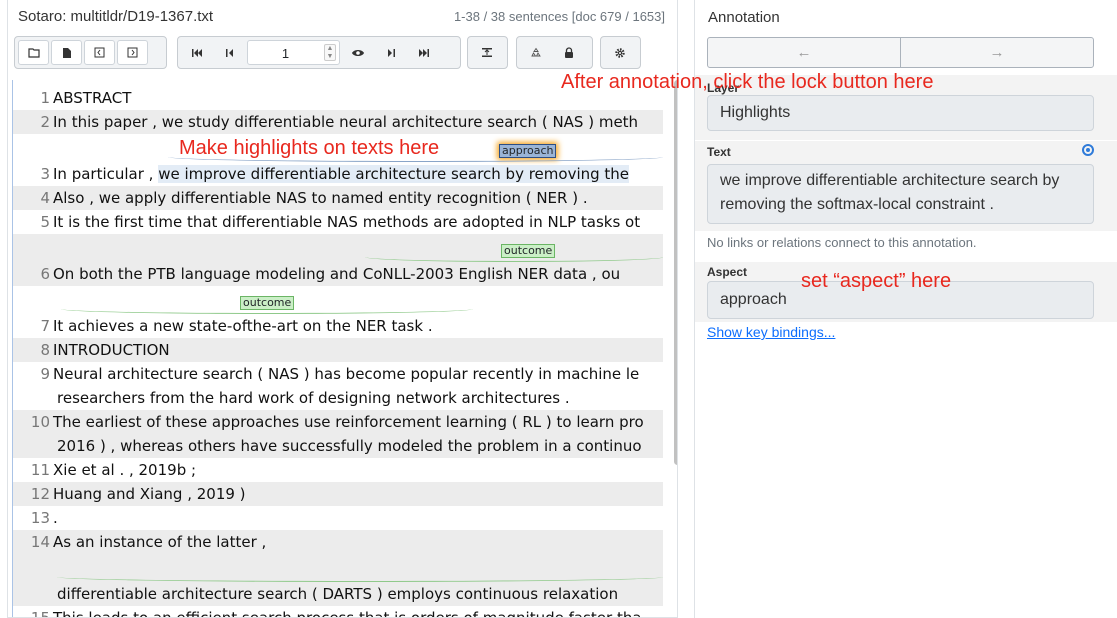 The width and height of the screenshot is (1117, 618). Describe the element at coordinates (45, 274) in the screenshot. I see `line-number: 6` at that location.